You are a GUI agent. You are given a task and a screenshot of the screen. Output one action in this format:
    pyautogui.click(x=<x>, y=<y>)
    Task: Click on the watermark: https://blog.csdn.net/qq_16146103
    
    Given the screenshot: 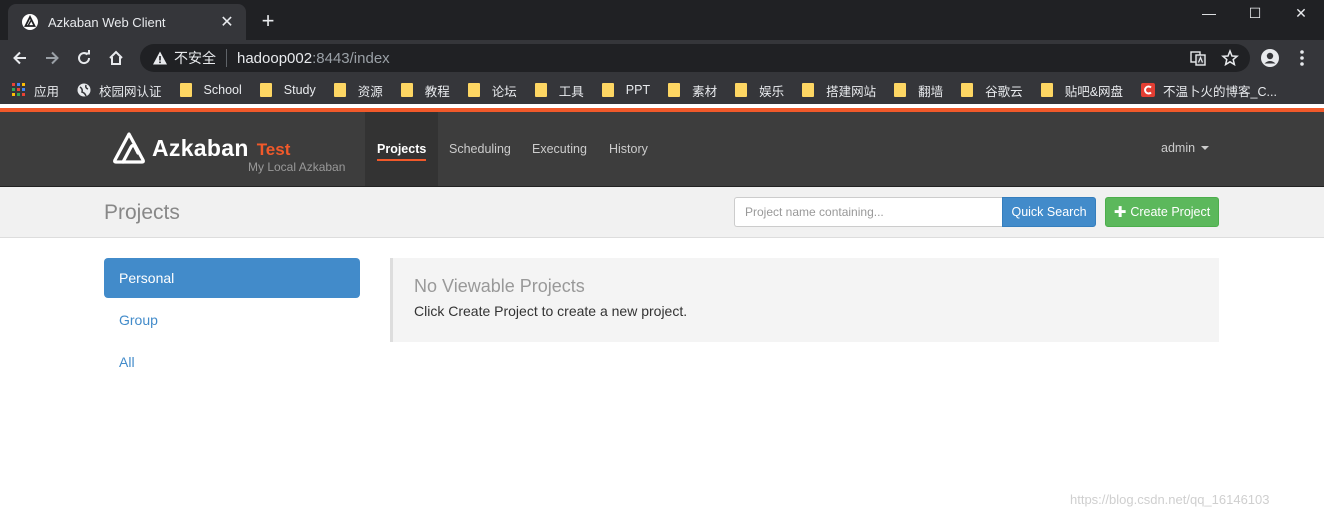 What is the action you would take?
    pyautogui.click(x=1170, y=499)
    